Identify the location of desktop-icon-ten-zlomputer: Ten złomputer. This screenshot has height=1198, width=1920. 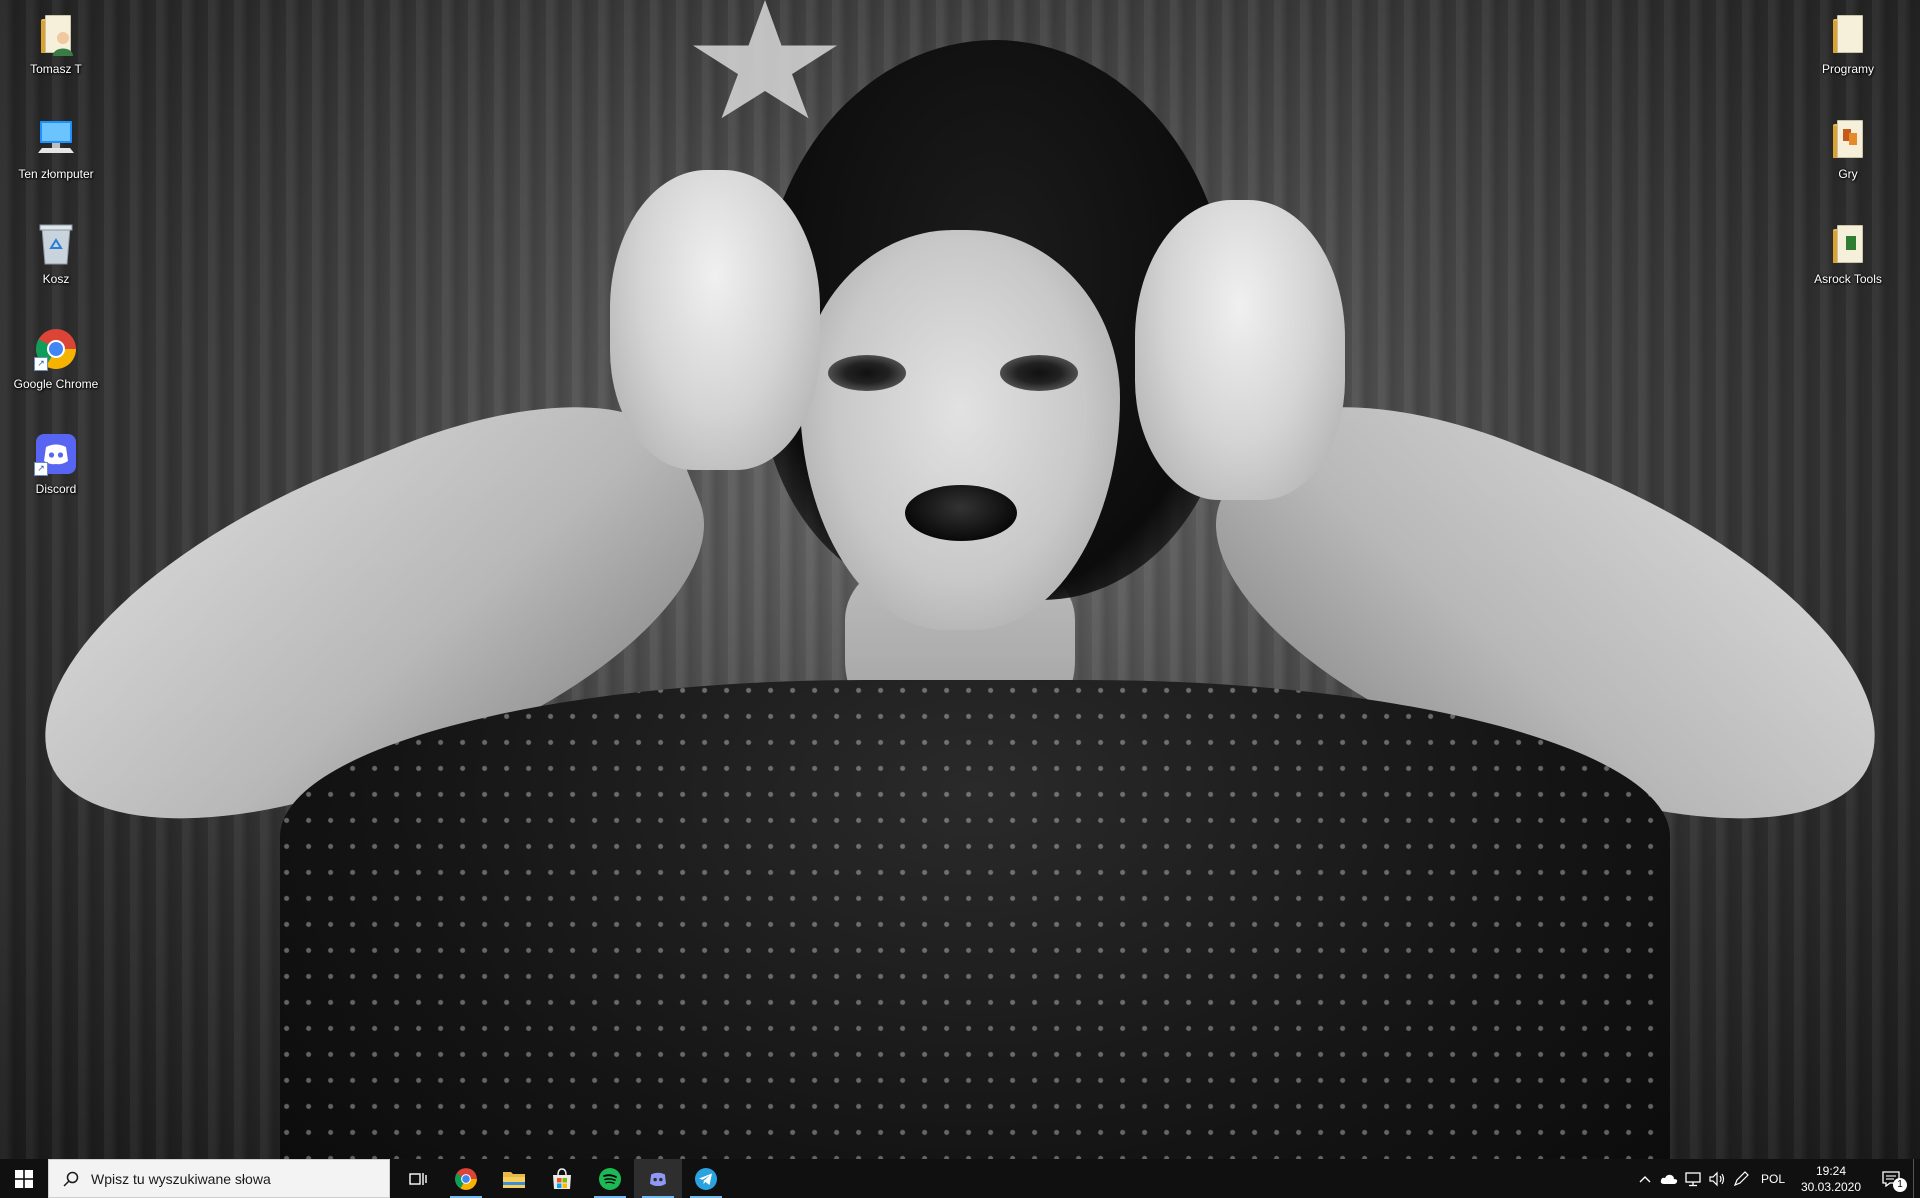
(56, 163).